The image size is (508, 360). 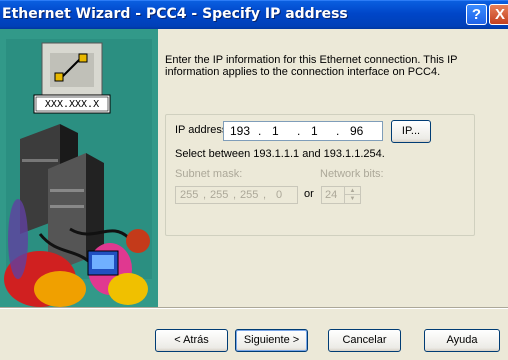 I want to click on close-button: X, so click(x=498, y=14).